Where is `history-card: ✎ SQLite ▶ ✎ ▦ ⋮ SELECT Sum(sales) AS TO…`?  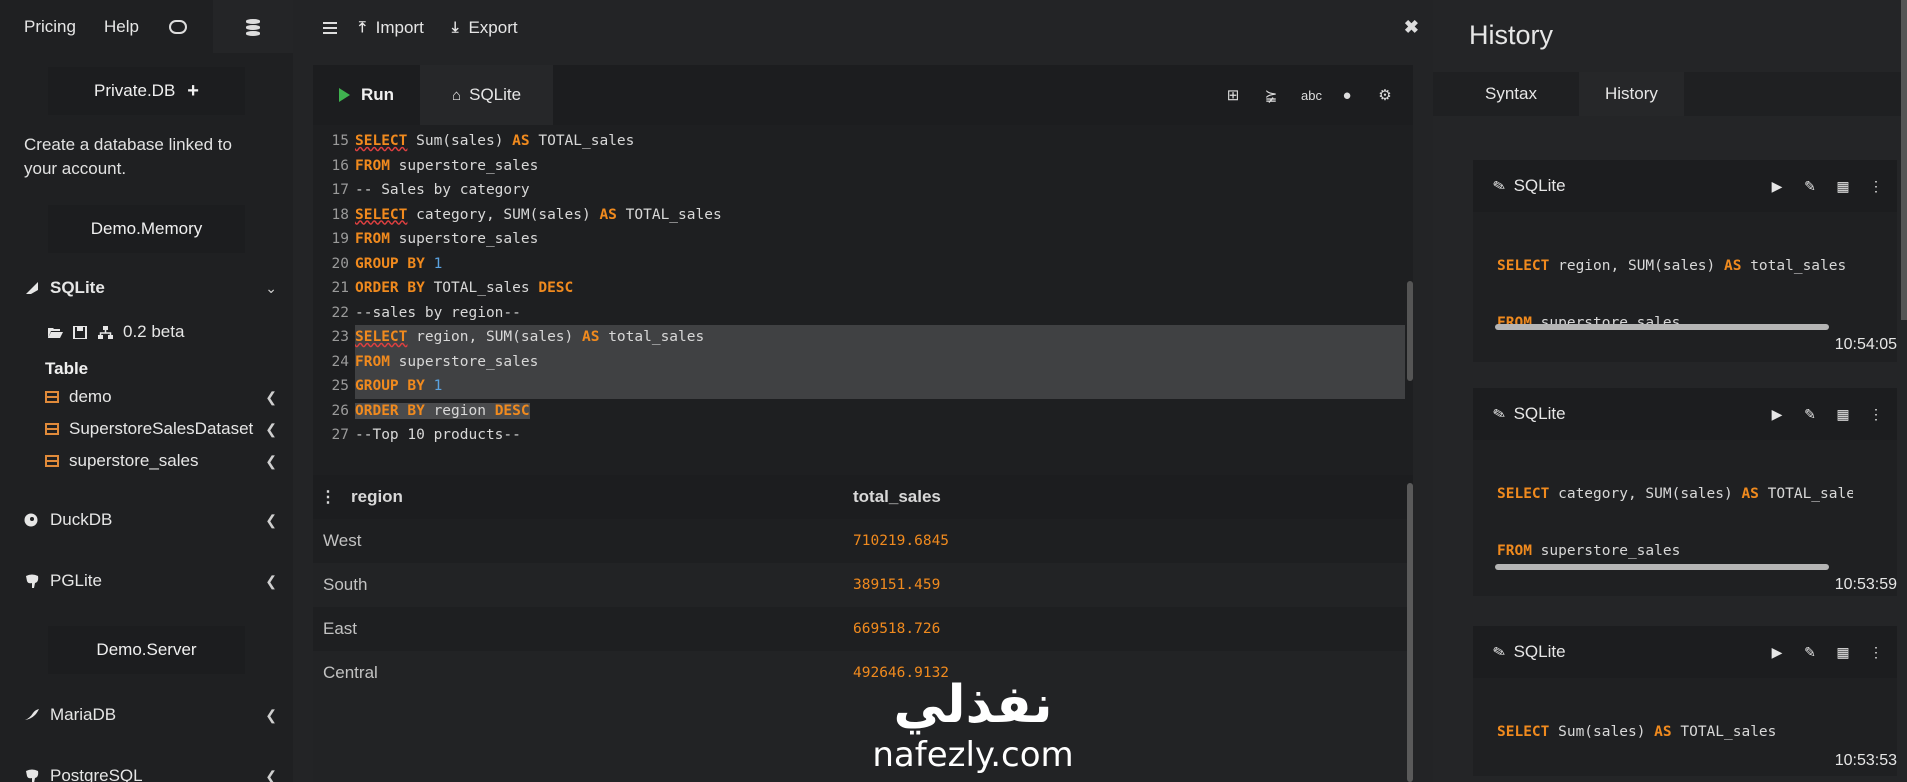 history-card: ✎ SQLite ▶ ✎ ▦ ⋮ SELECT Sum(sales) AS TO… is located at coordinates (1685, 701).